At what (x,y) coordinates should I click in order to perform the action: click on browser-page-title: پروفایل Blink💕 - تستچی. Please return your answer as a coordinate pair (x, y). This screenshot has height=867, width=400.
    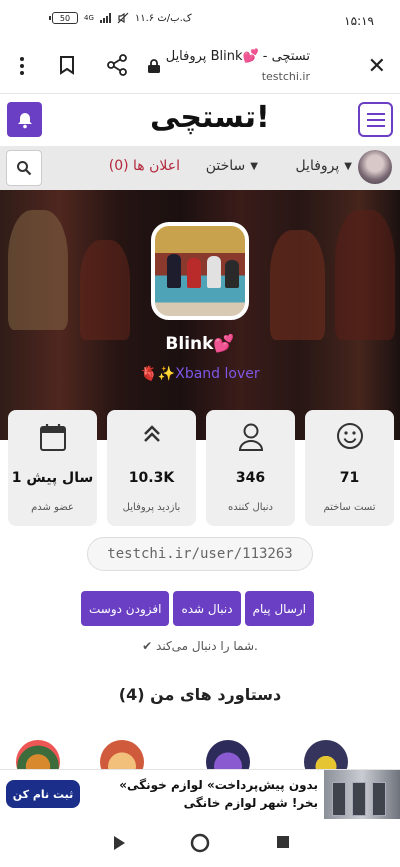
    Looking at the image, I should click on (237, 56).